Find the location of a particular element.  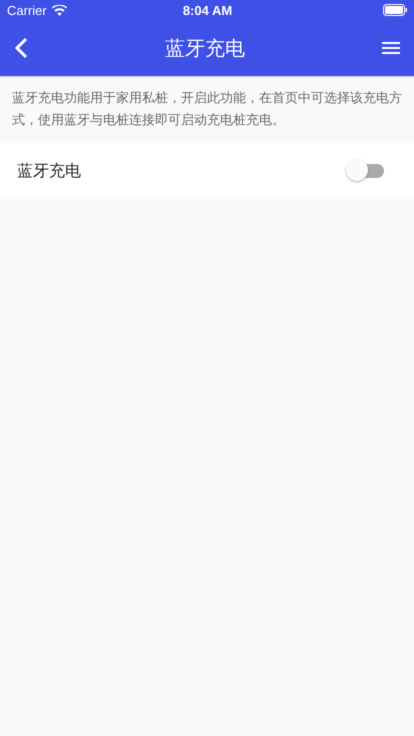

description-text: 蓝牙充电功能用于家用私桩，开启此功能，在首页中可选择该充电方式，使用蓝牙与电桩连接即可启动充电桩充电。 is located at coordinates (207, 110).